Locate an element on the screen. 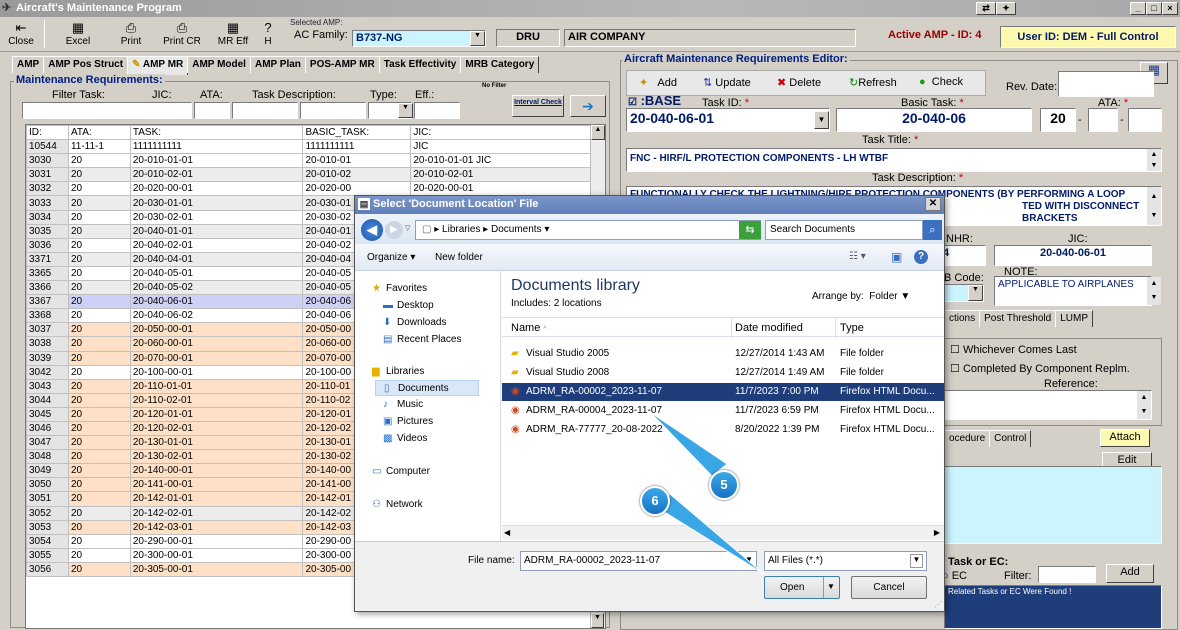 Image resolution: width=1180 pixels, height=630 pixels. base-checkbox: ☑ :BASE is located at coordinates (654, 100).